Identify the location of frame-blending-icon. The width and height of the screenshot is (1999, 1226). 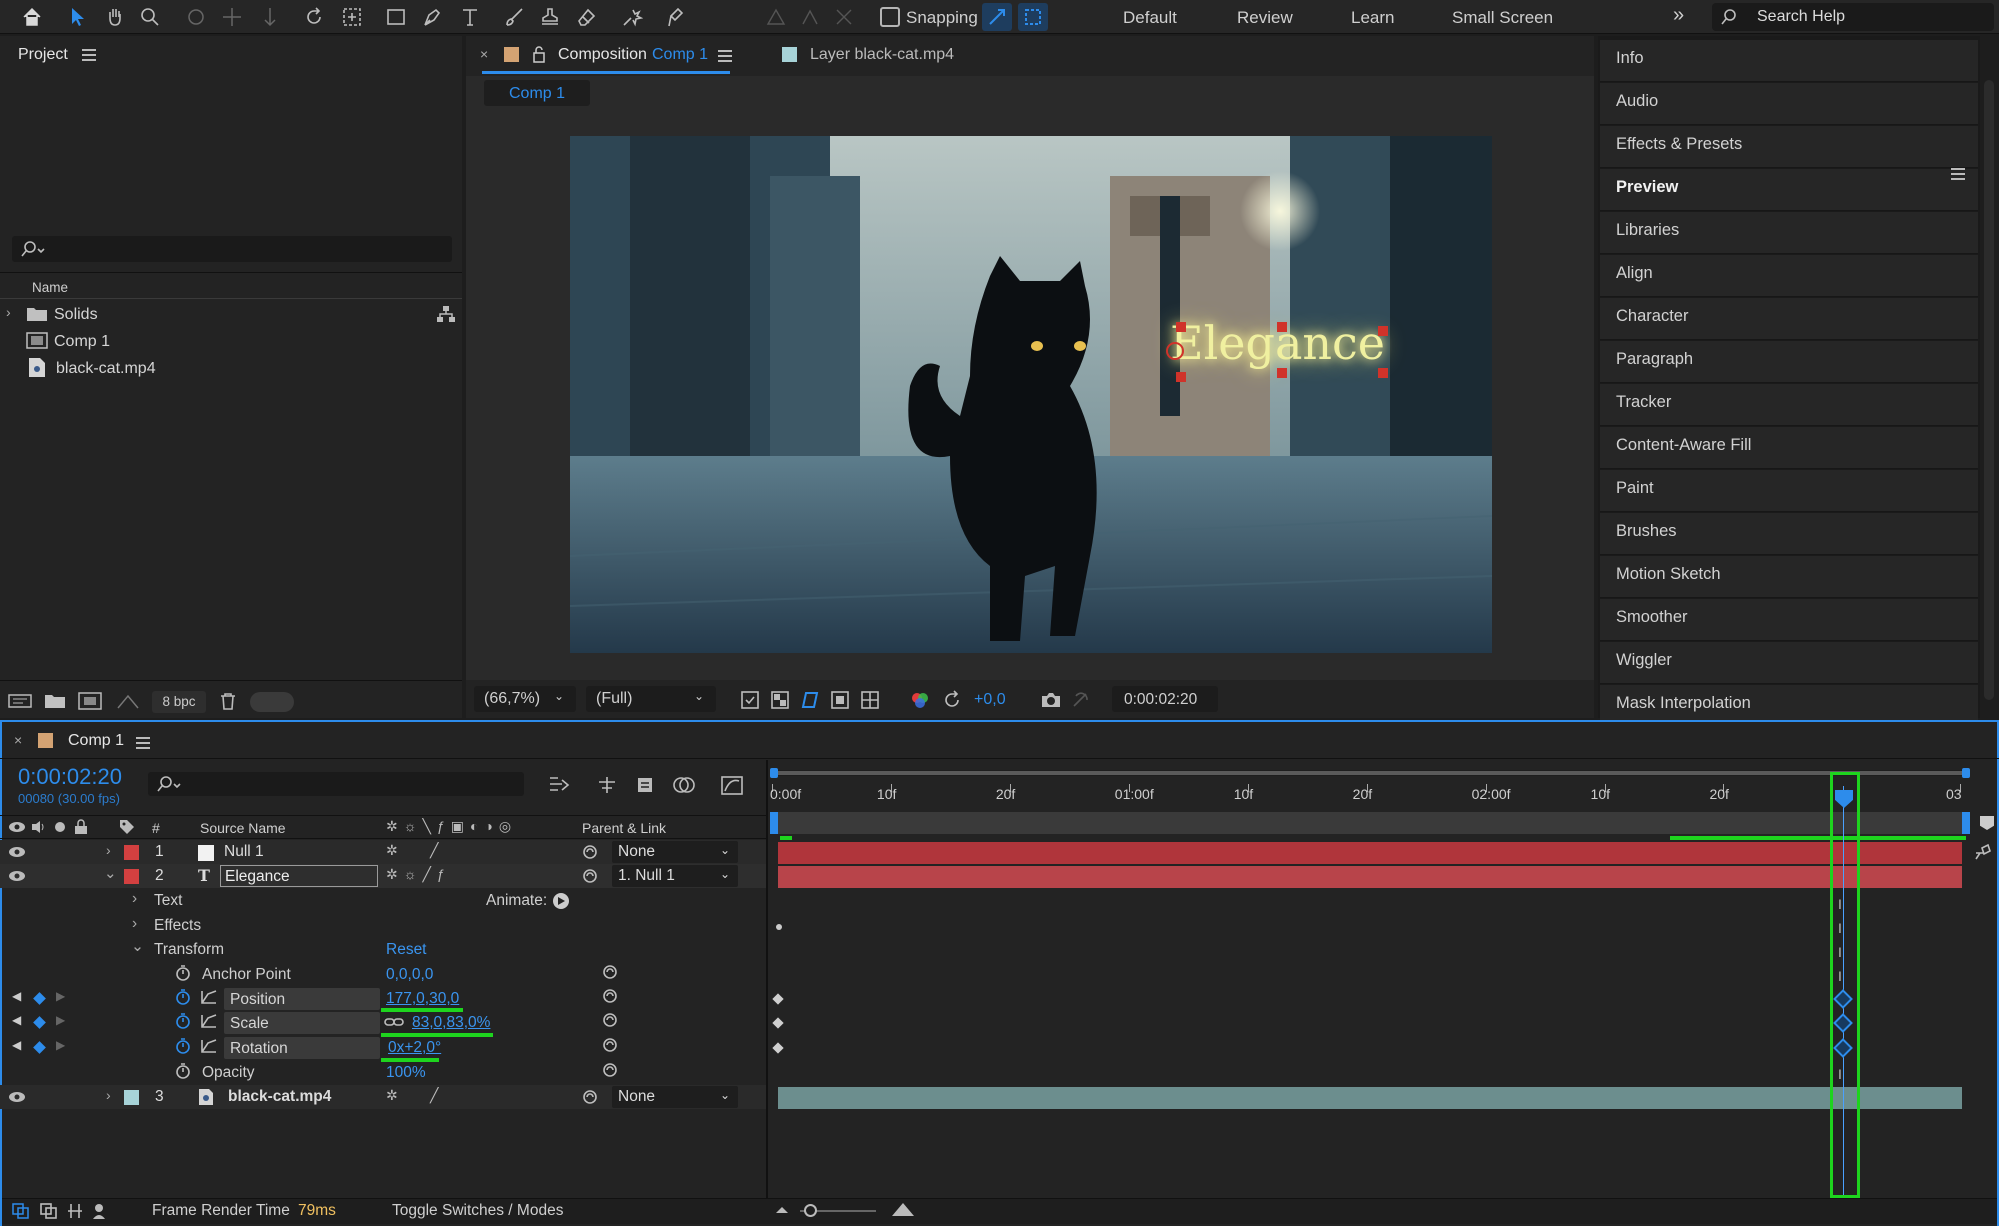
(684, 785).